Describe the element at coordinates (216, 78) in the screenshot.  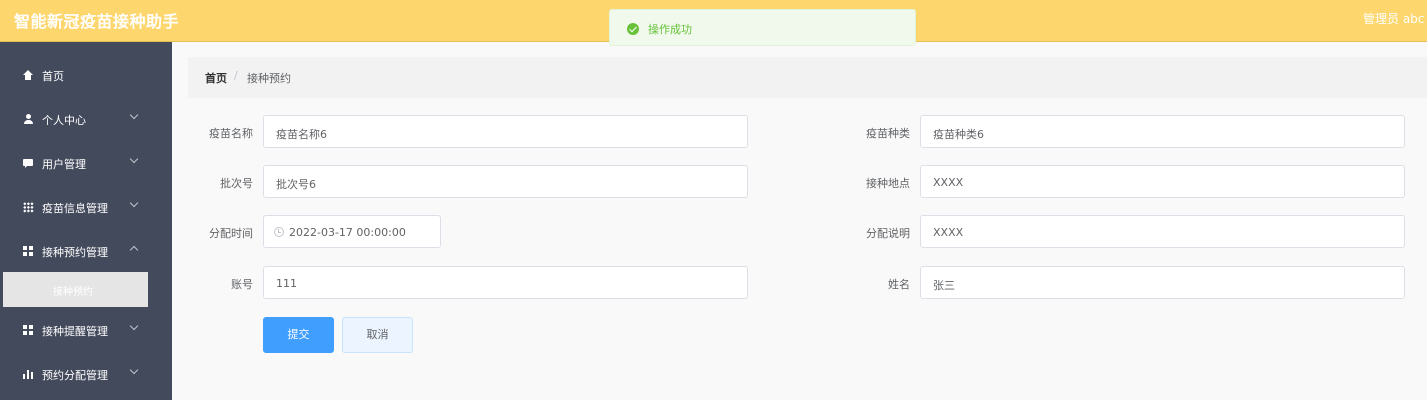
I see `breadcrumb-home: 首页` at that location.